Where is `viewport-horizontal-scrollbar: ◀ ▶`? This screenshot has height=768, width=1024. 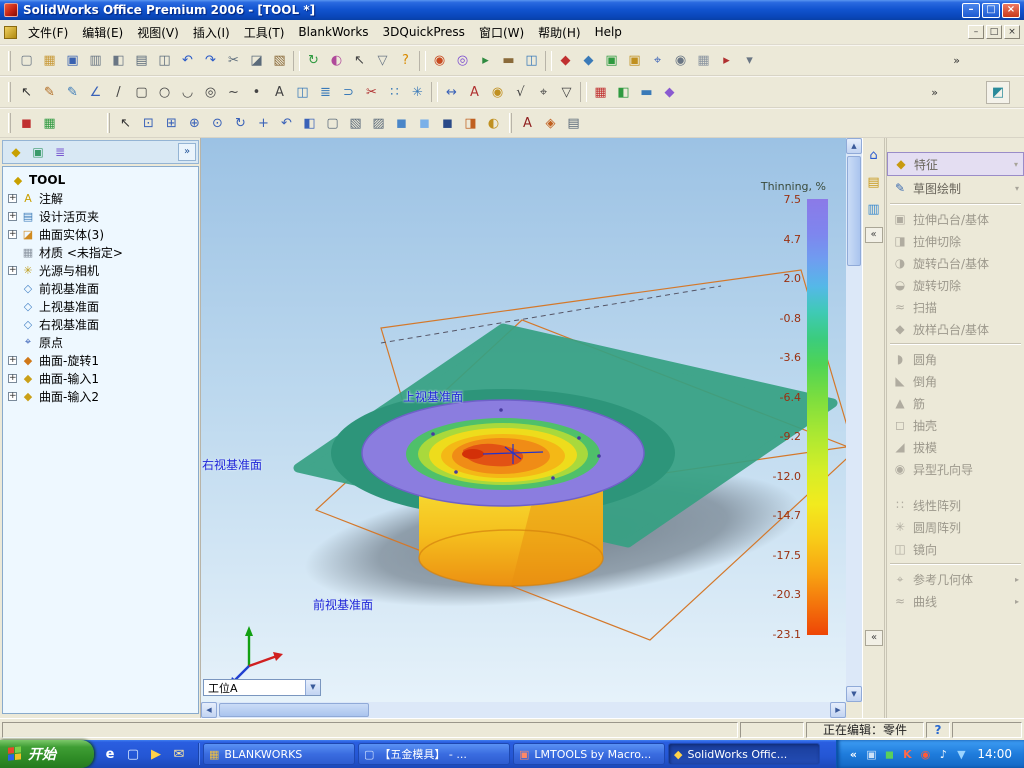
viewport-horizontal-scrollbar: ◀ ▶ is located at coordinates (523, 710).